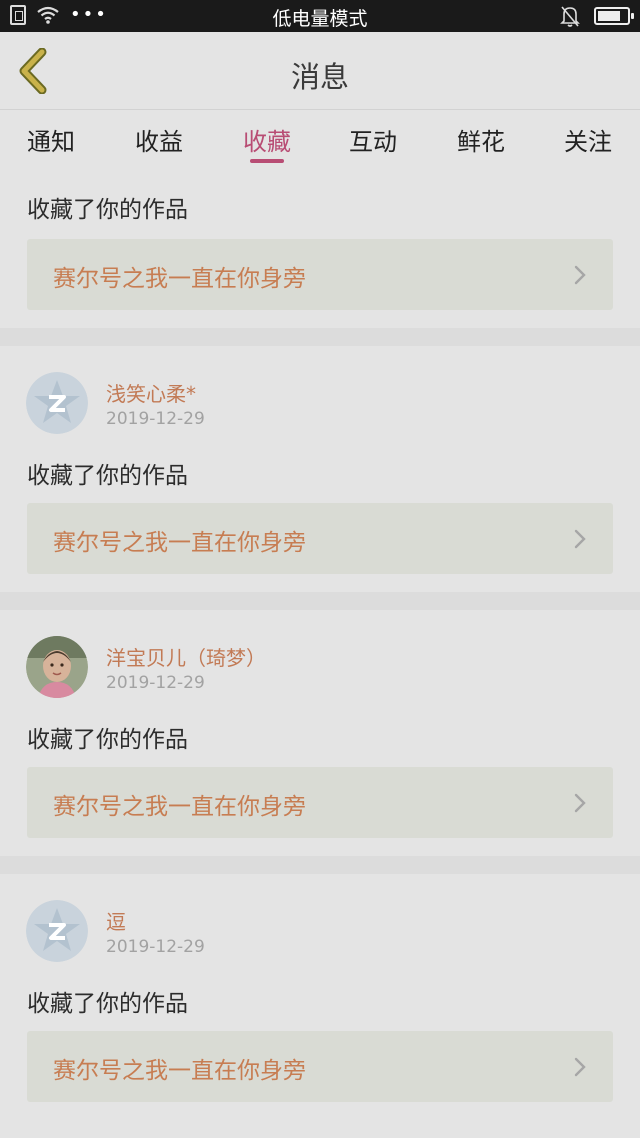 The width and height of the screenshot is (640, 1138). I want to click on tab-follows: 关注, so click(588, 139).